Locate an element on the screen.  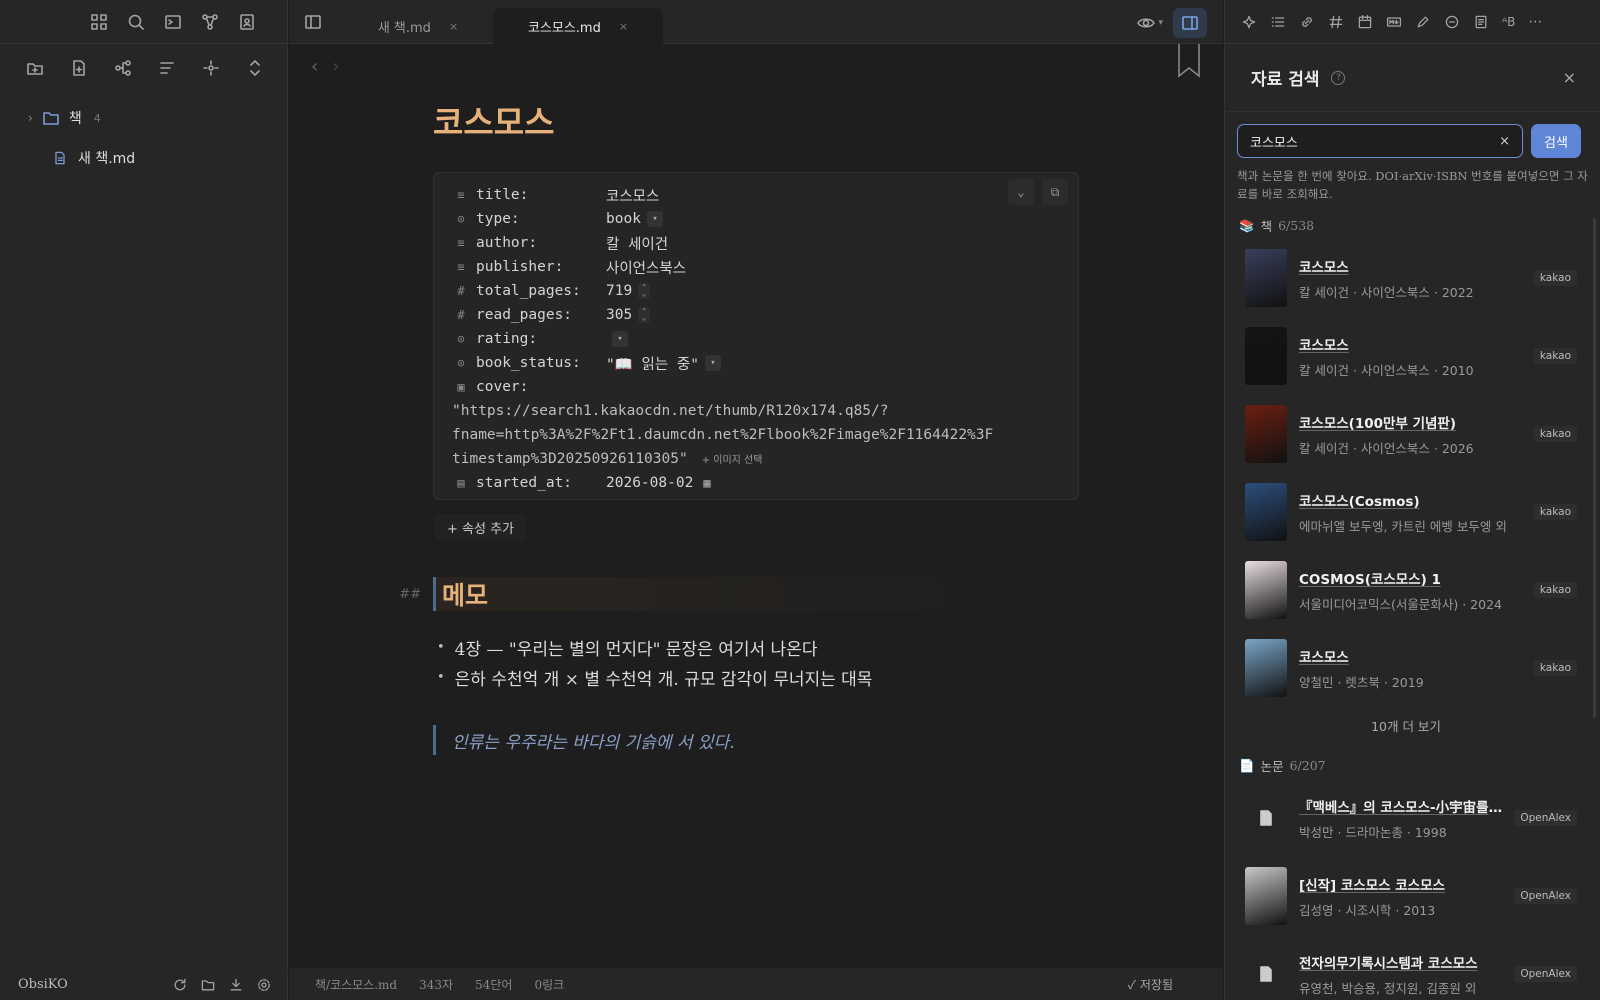
new-folder-icon is located at coordinates (35, 68).